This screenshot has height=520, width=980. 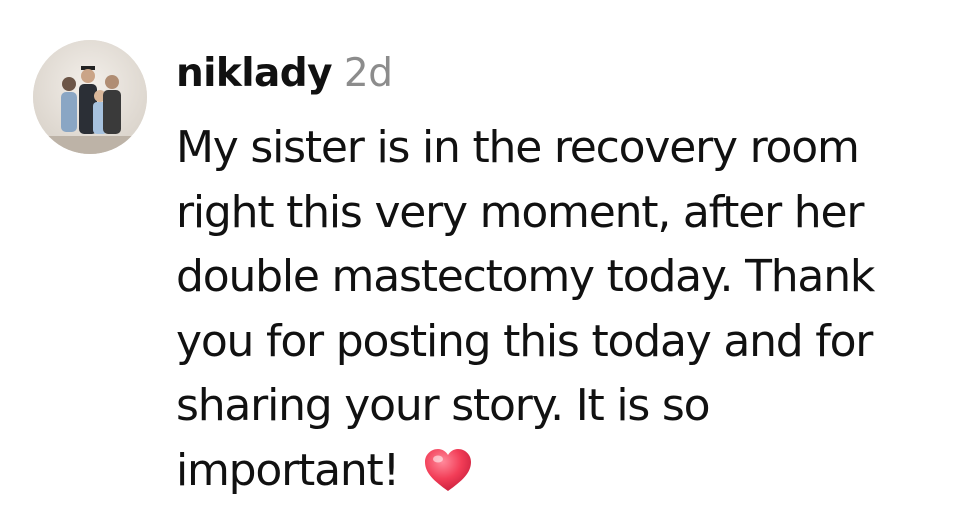 I want to click on comment-meta: niklady 2d, so click(x=571, y=74).